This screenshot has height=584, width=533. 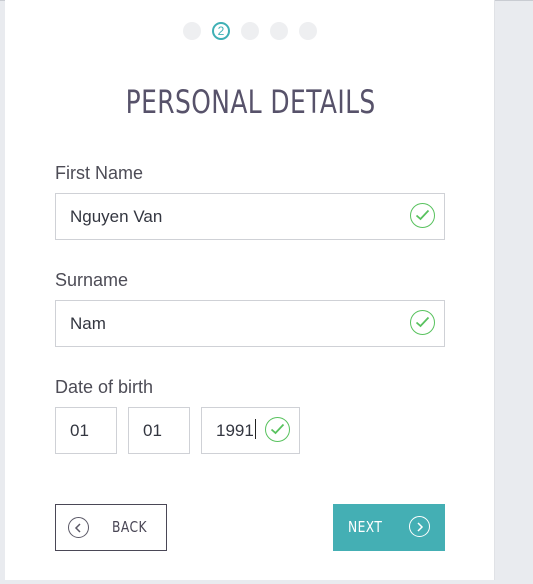 What do you see at coordinates (92, 280) in the screenshot?
I see `surname-label: Surname` at bounding box center [92, 280].